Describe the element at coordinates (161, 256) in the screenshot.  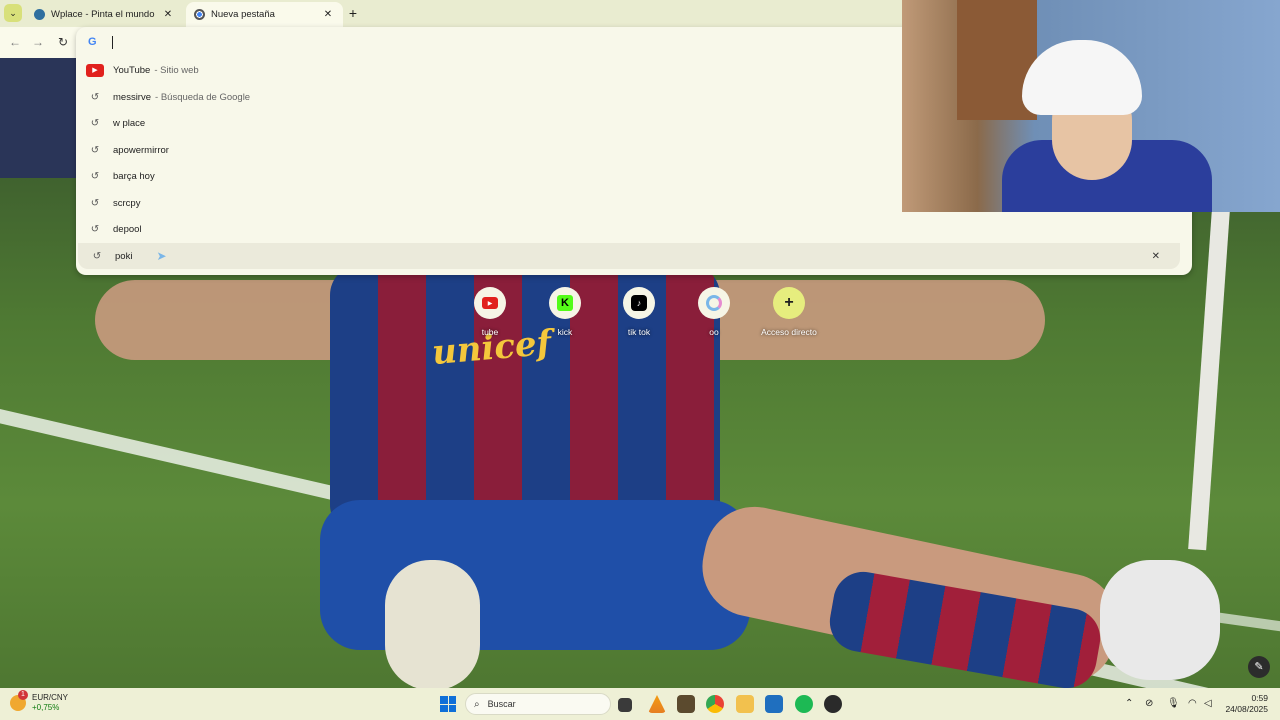
I see `mouse-cursor-icon: ➤` at that location.